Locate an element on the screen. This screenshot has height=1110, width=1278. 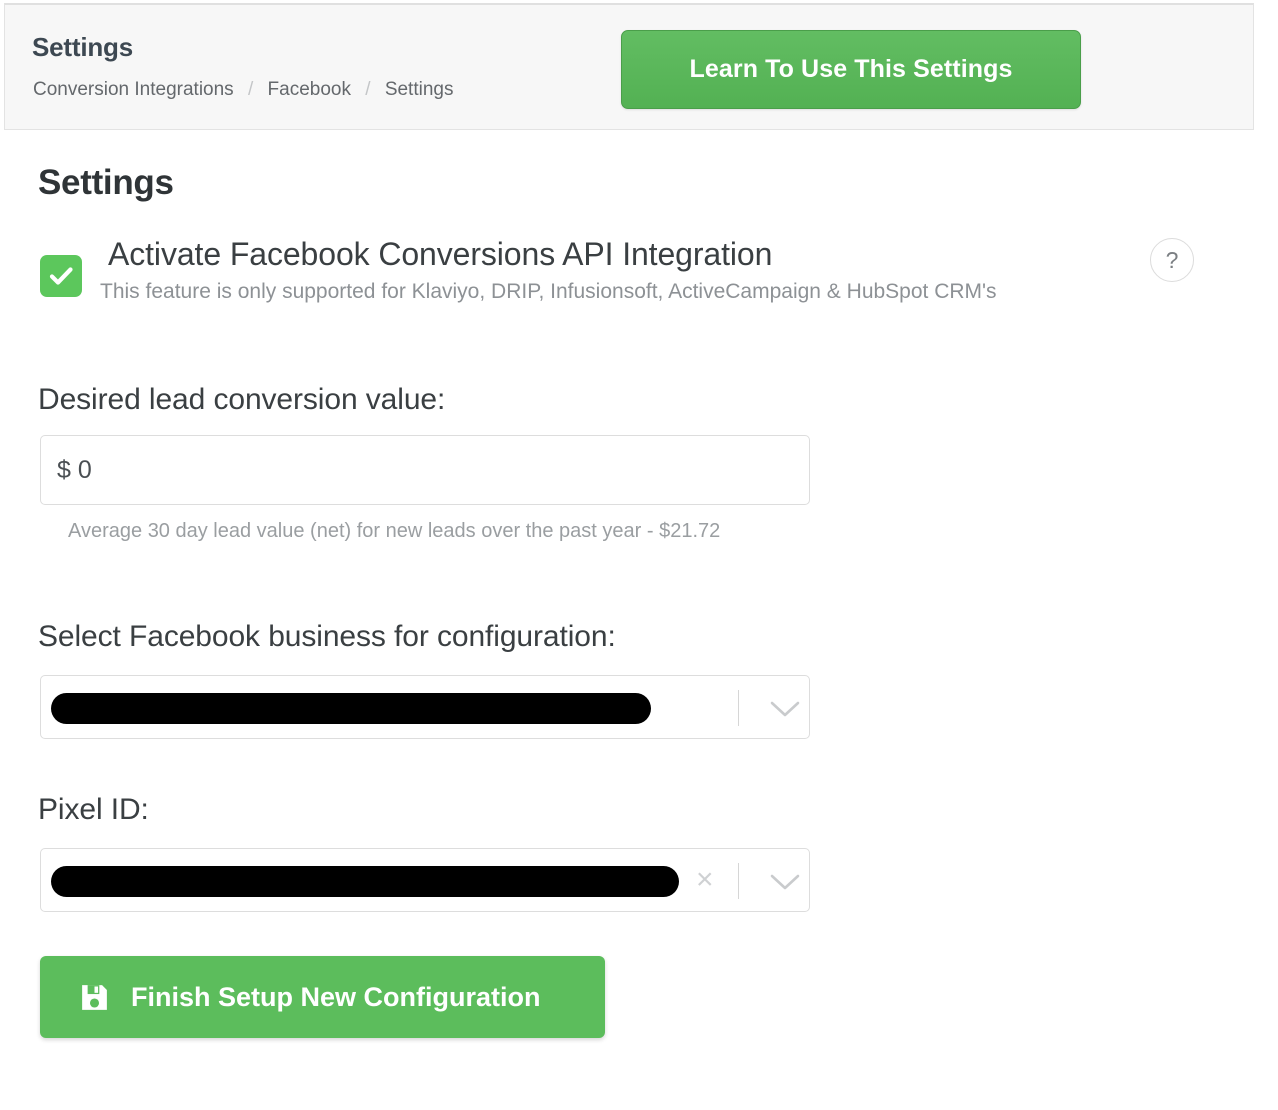
facebook-business-redacted-value is located at coordinates (351, 708).